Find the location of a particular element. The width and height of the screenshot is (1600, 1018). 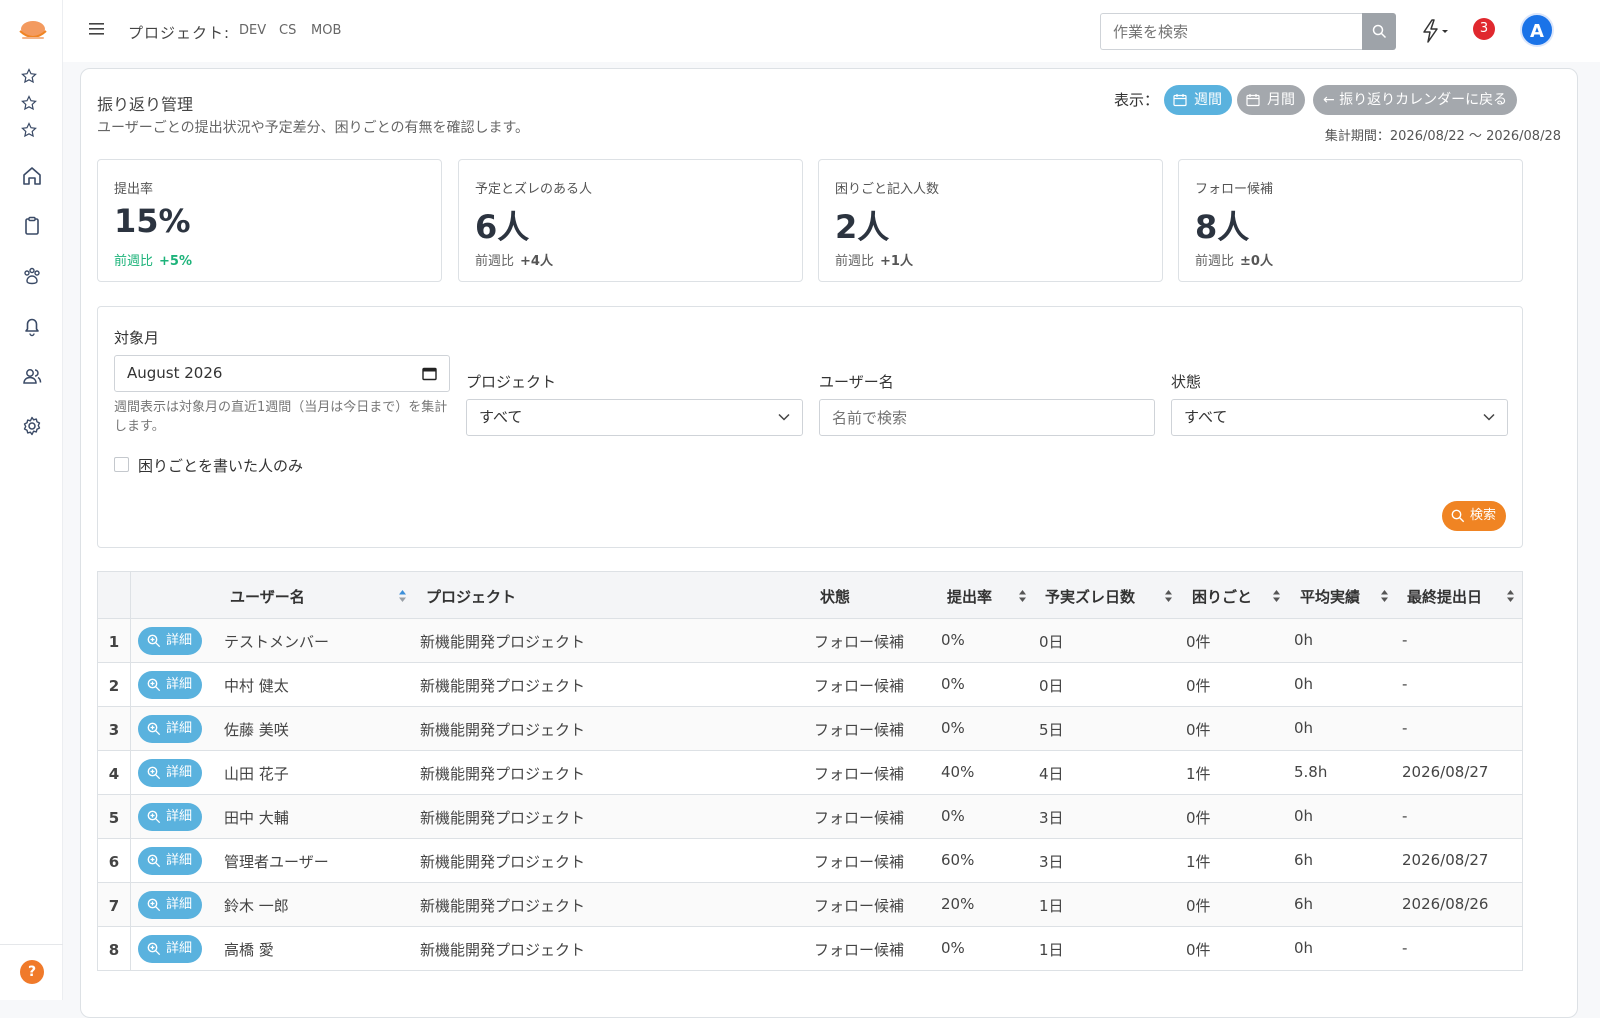

back-to-calendar-button: ← 振り返りカレンダーに戻る is located at coordinates (1415, 100).